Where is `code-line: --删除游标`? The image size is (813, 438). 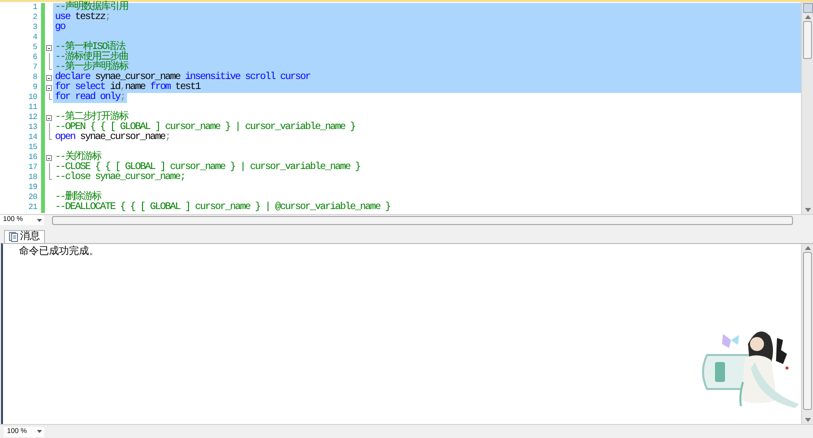
code-line: --删除游标 is located at coordinates (78, 198).